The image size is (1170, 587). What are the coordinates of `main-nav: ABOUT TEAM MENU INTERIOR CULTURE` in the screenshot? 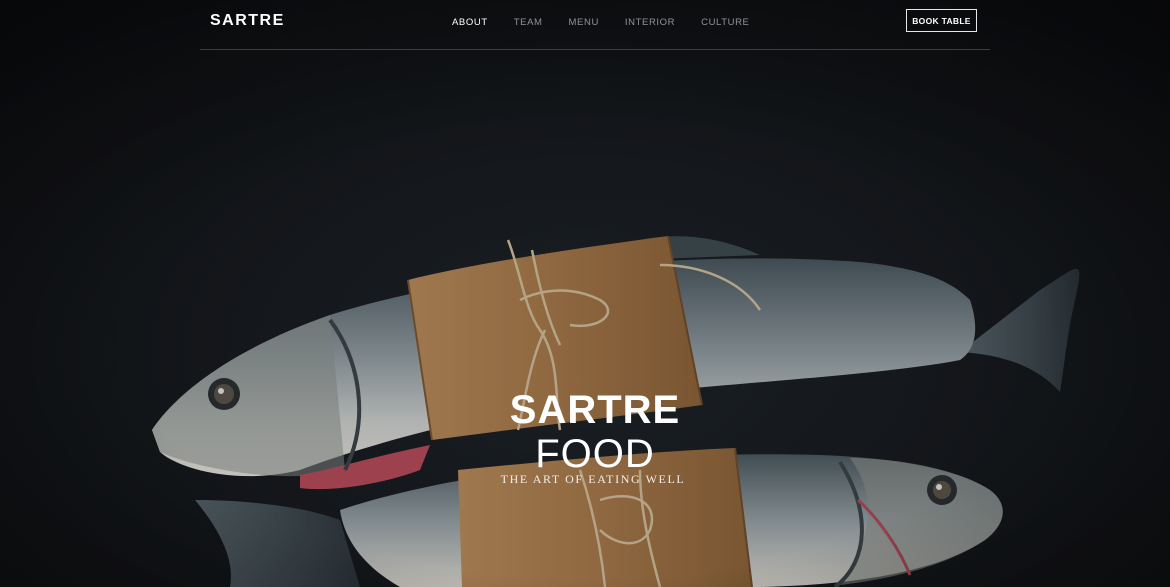 It's located at (613, 22).